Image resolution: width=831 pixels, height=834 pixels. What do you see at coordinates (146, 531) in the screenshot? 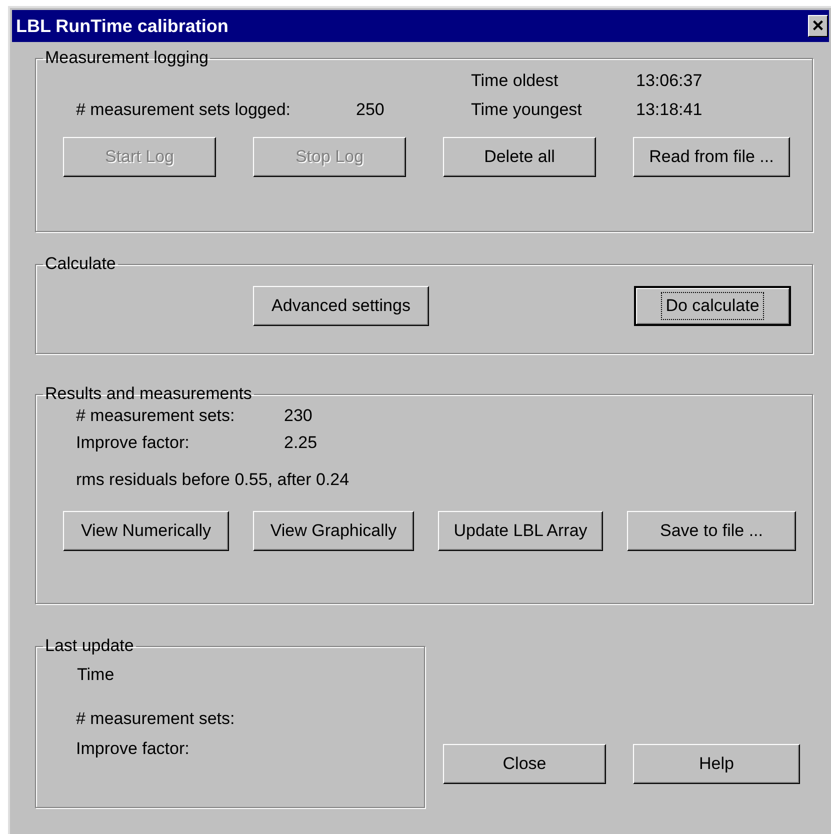
I see `action-button: View Numerically` at bounding box center [146, 531].